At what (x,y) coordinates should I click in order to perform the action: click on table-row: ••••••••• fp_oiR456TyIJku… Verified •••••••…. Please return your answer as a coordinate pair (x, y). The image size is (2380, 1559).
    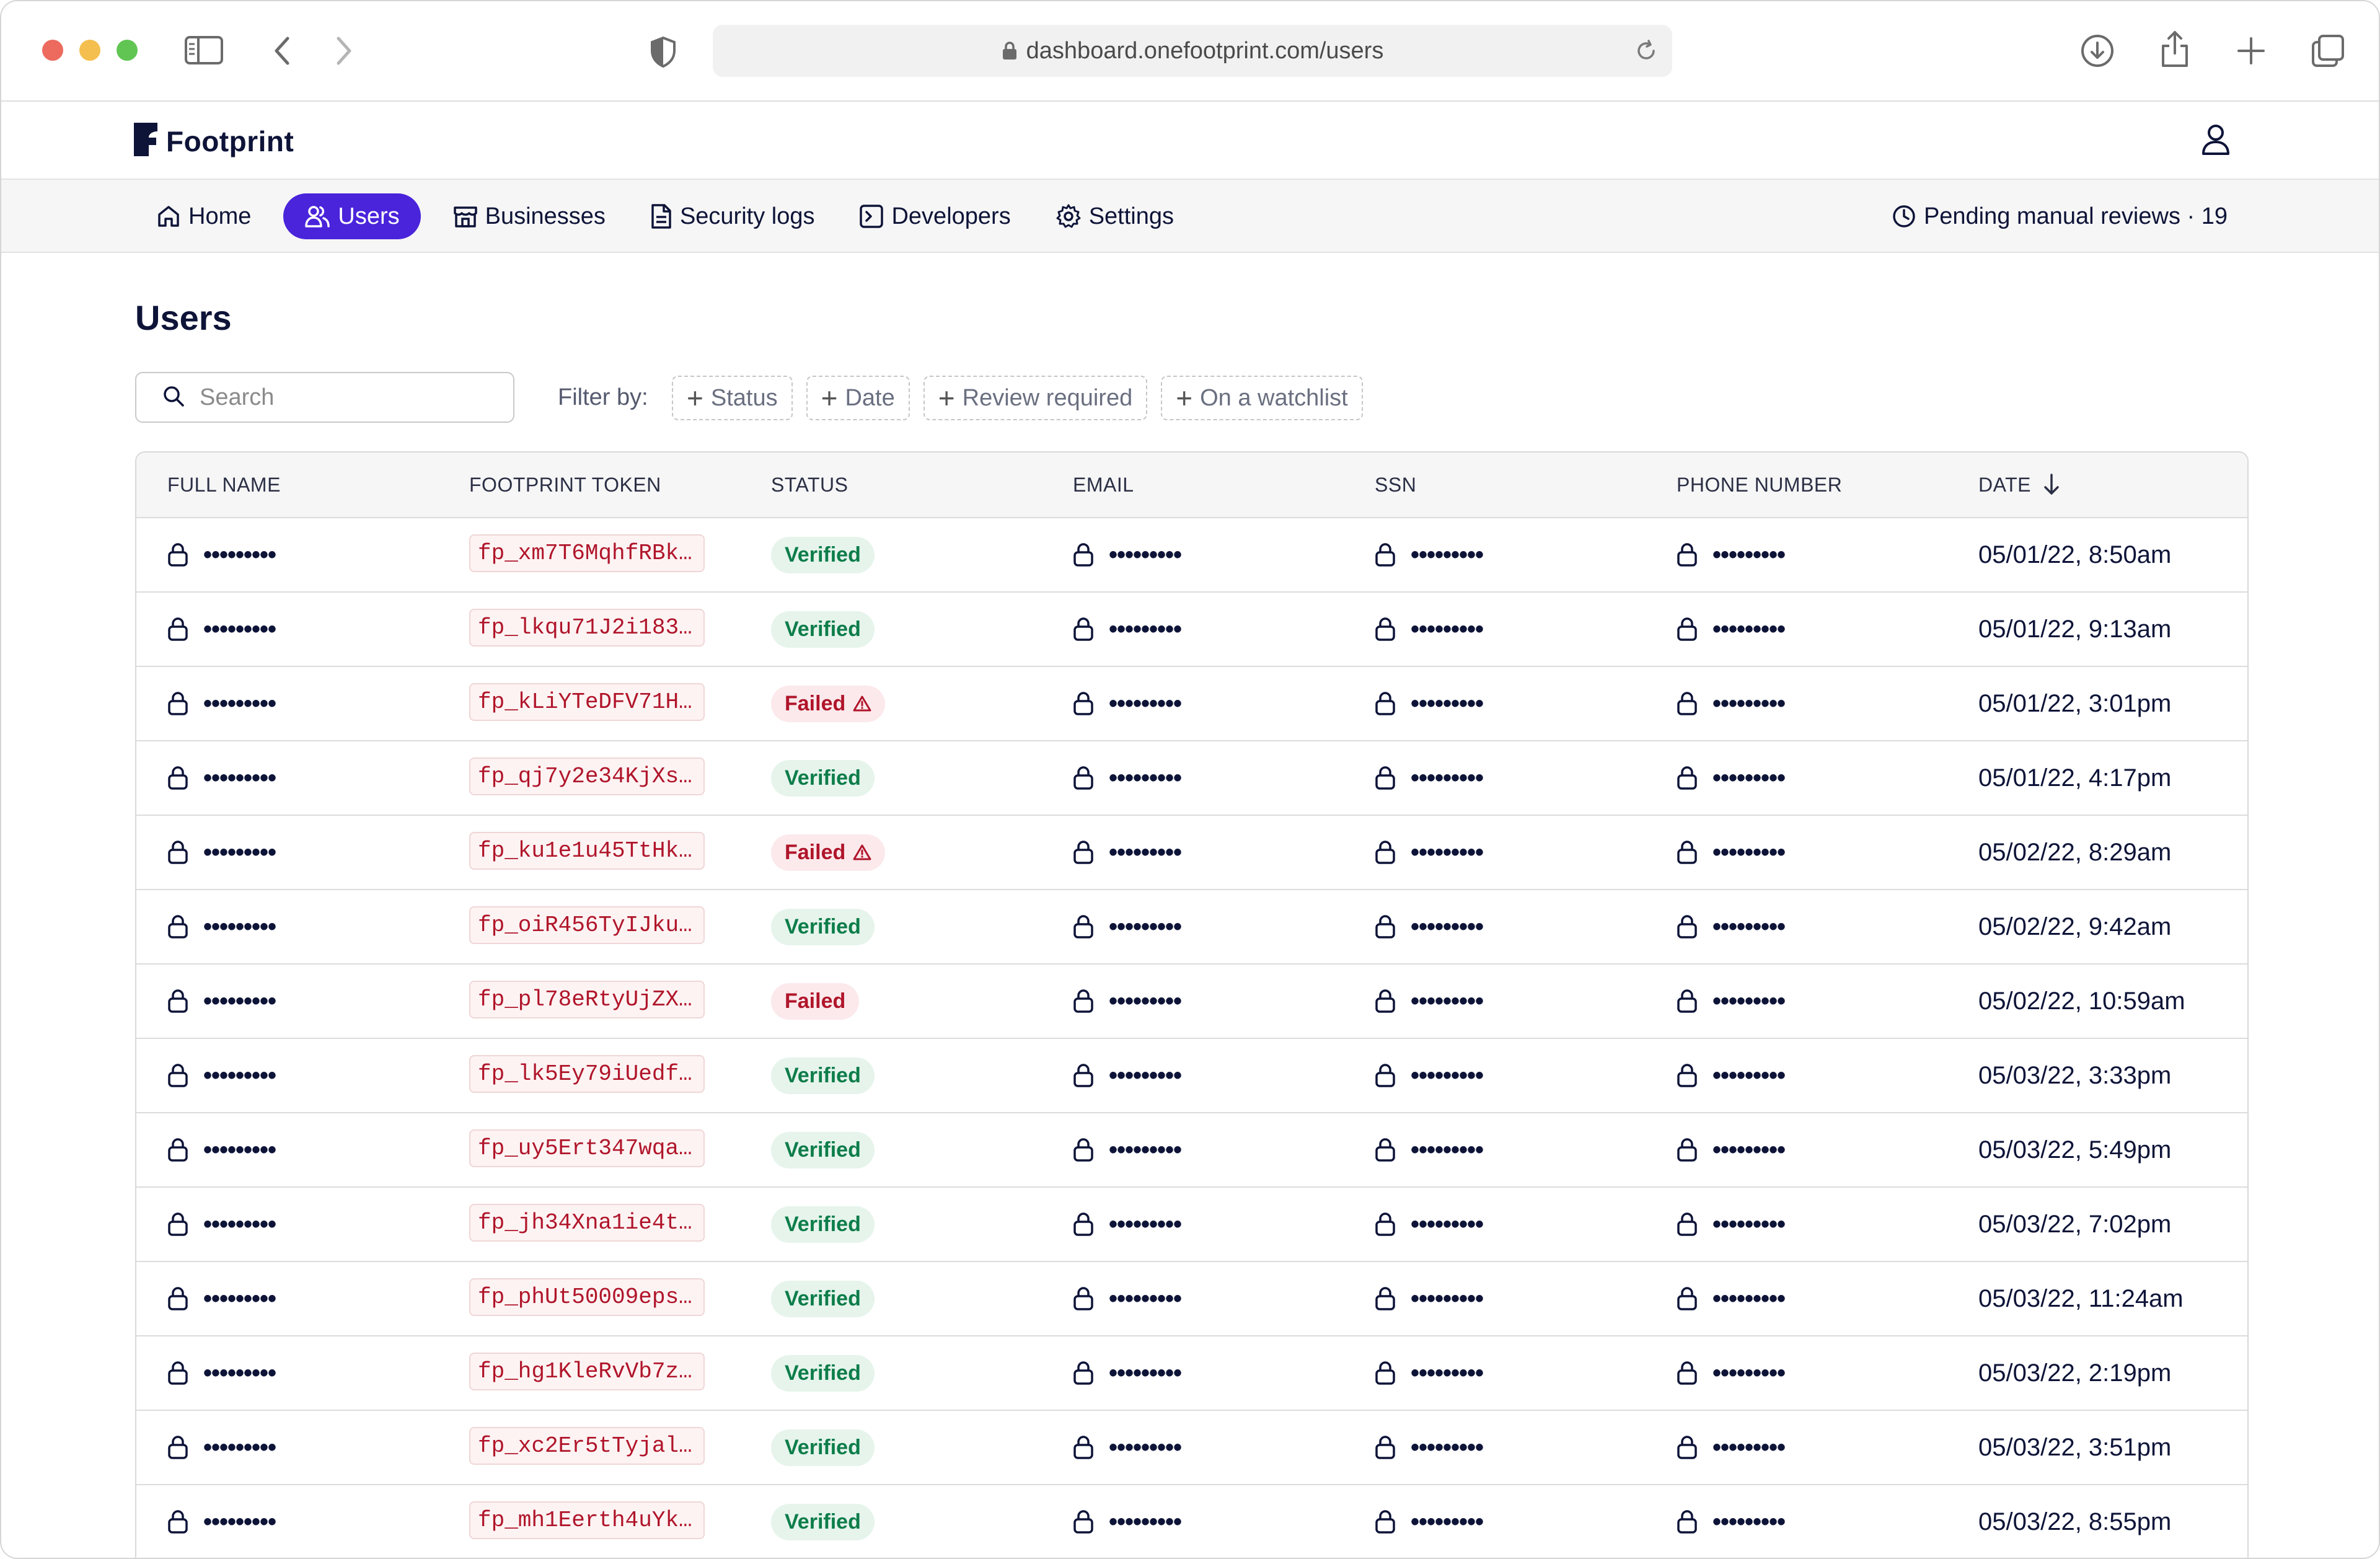
    Looking at the image, I should click on (1191, 927).